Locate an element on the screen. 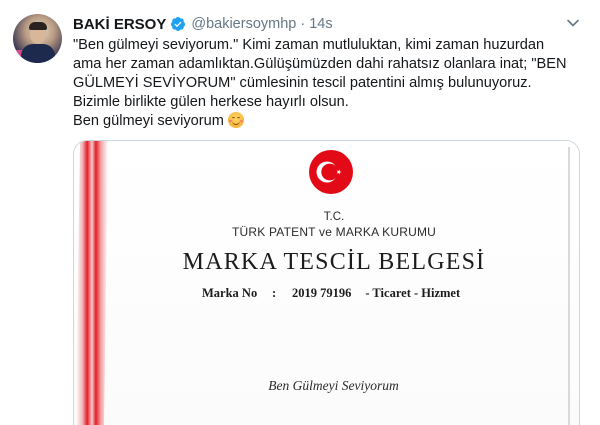 The height and width of the screenshot is (425, 600). avatar-hair is located at coordinates (38, 26).